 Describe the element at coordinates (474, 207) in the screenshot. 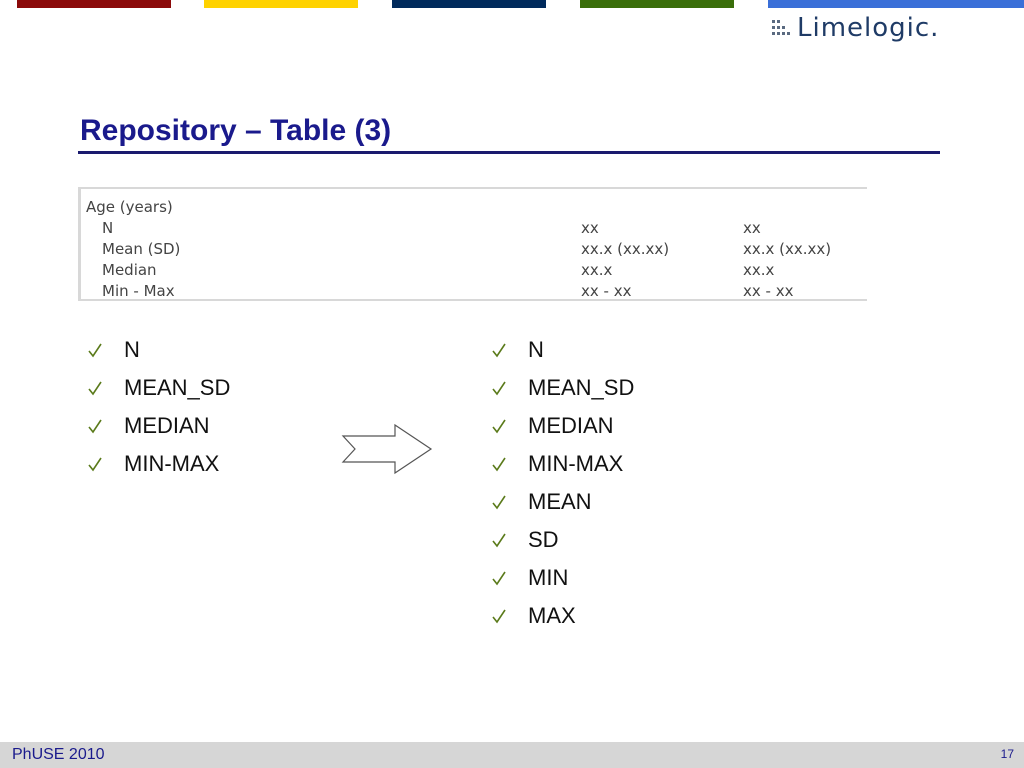

I see `table-row: Age (years)` at that location.